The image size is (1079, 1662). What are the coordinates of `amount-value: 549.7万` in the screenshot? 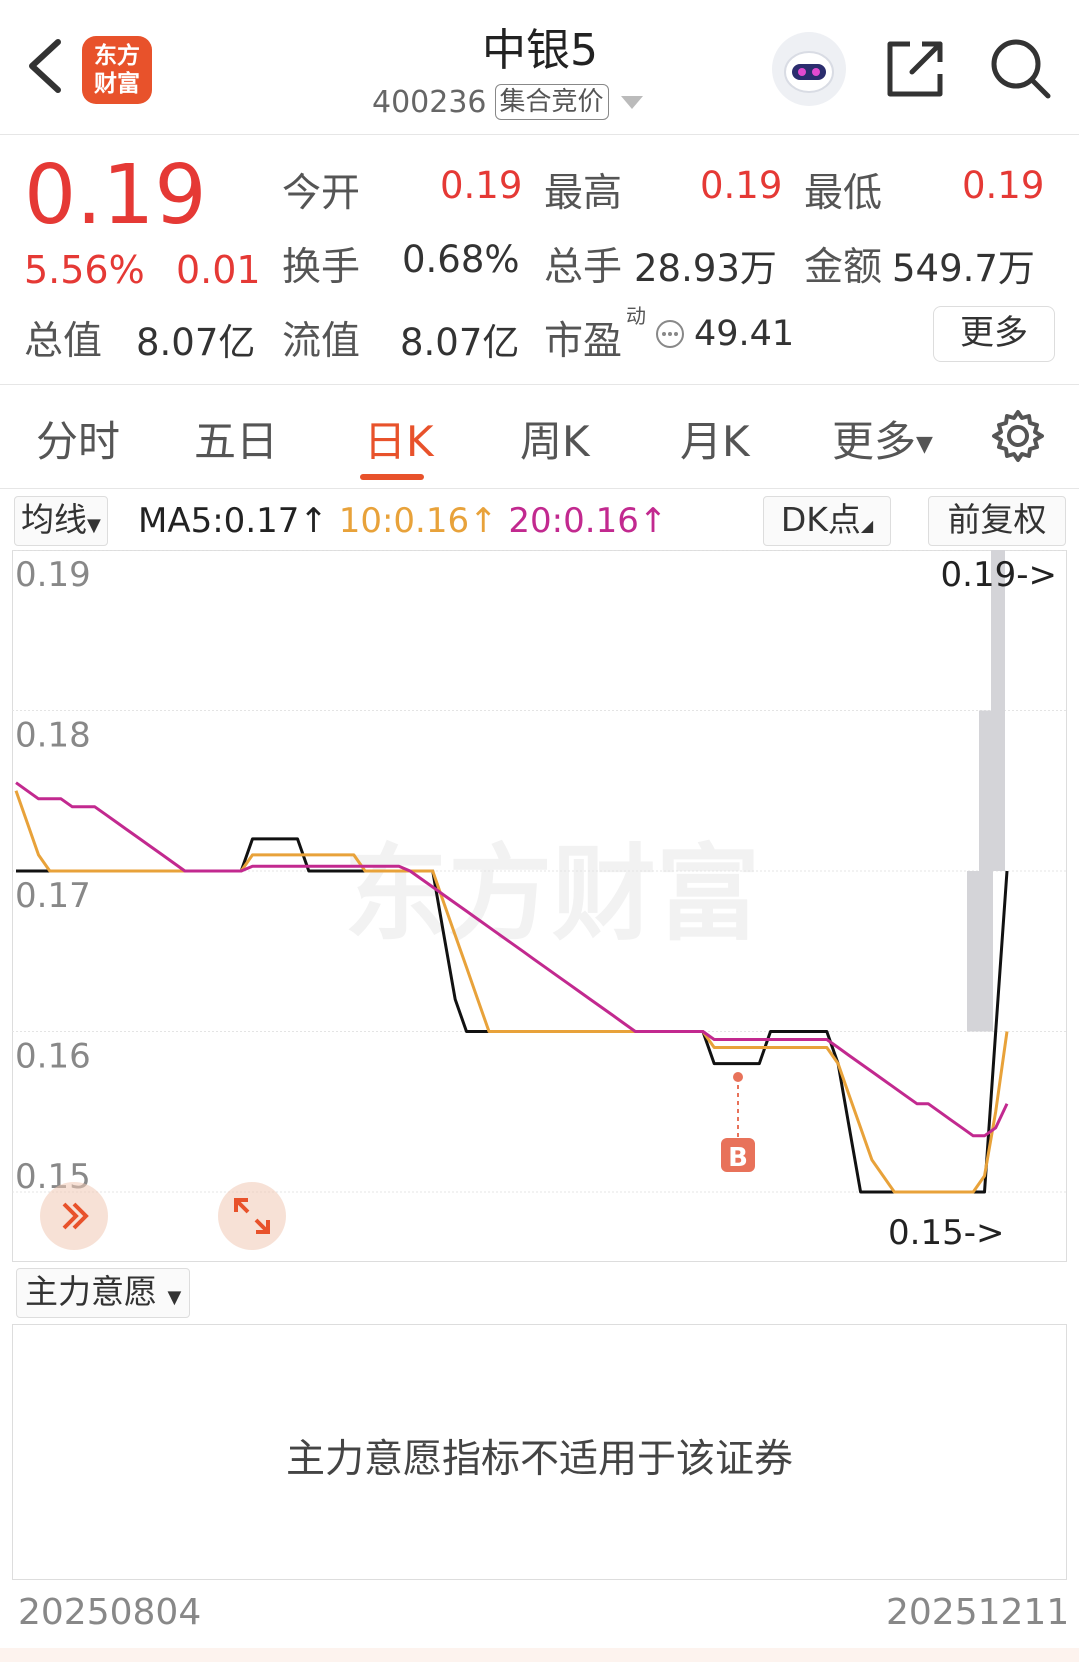 It's located at (963, 268).